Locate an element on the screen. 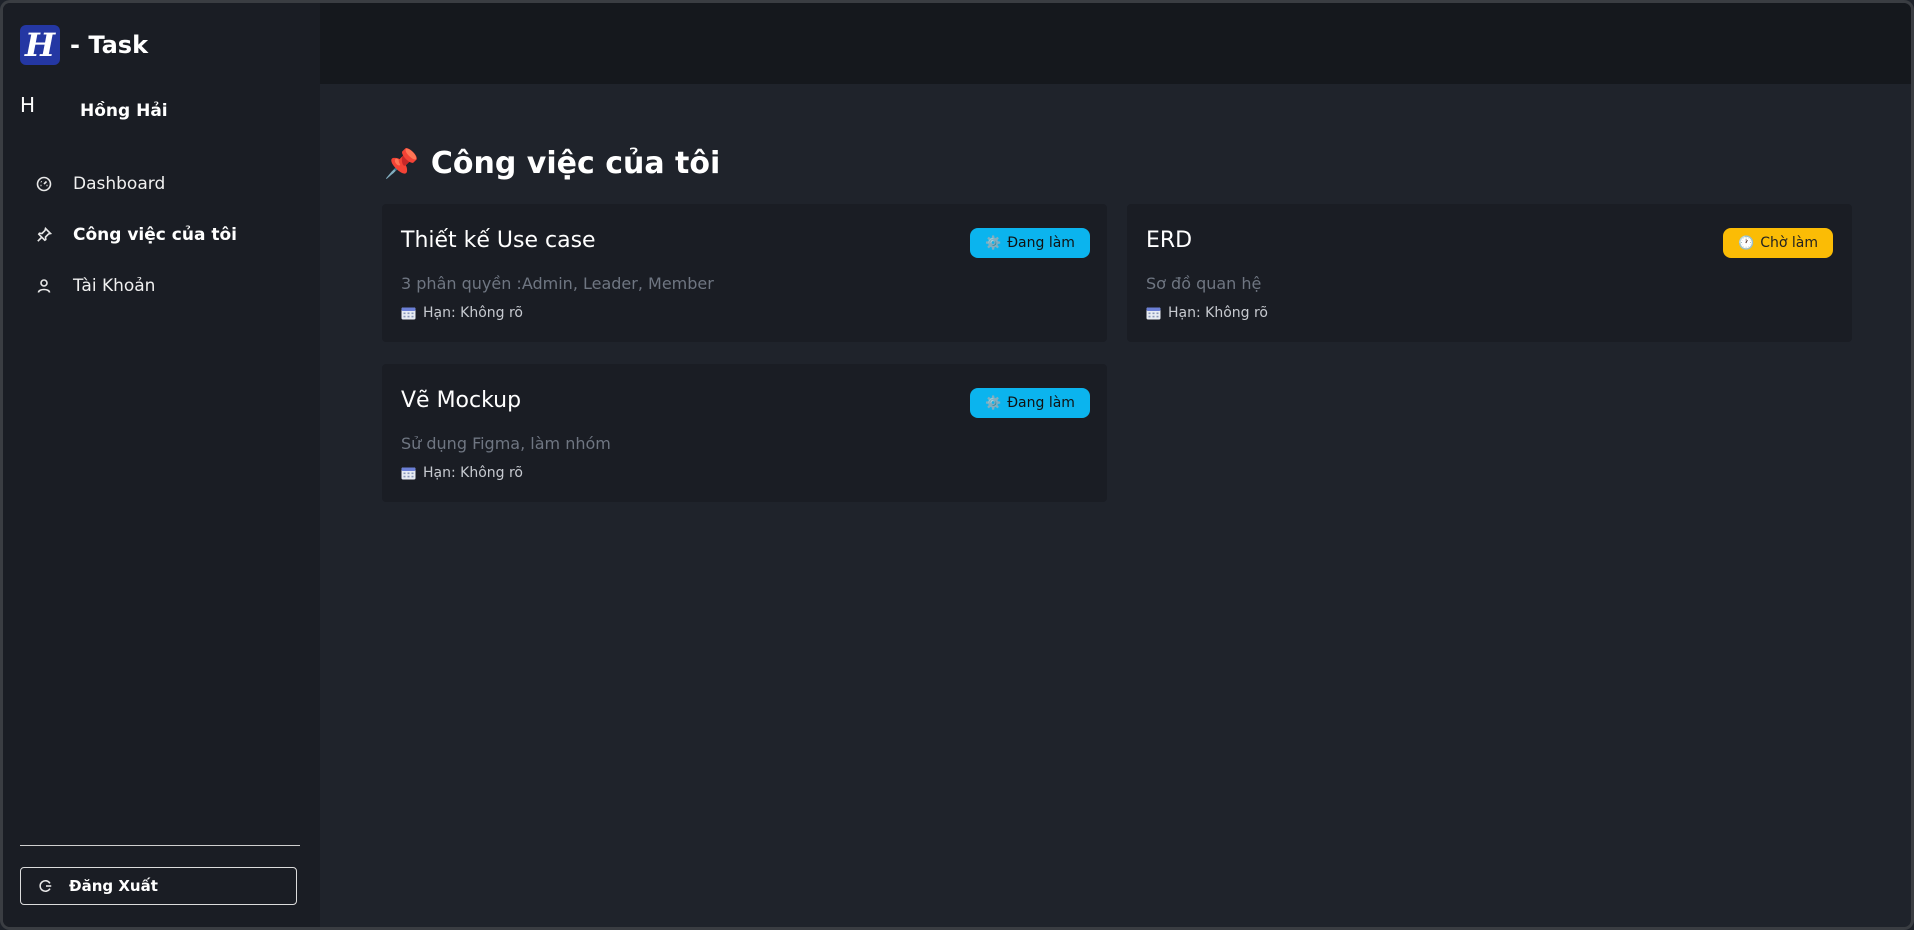 The image size is (1914, 930). sidebar-nav: Dashboard Công việc của tôi Tài Khoản is located at coordinates (161, 234).